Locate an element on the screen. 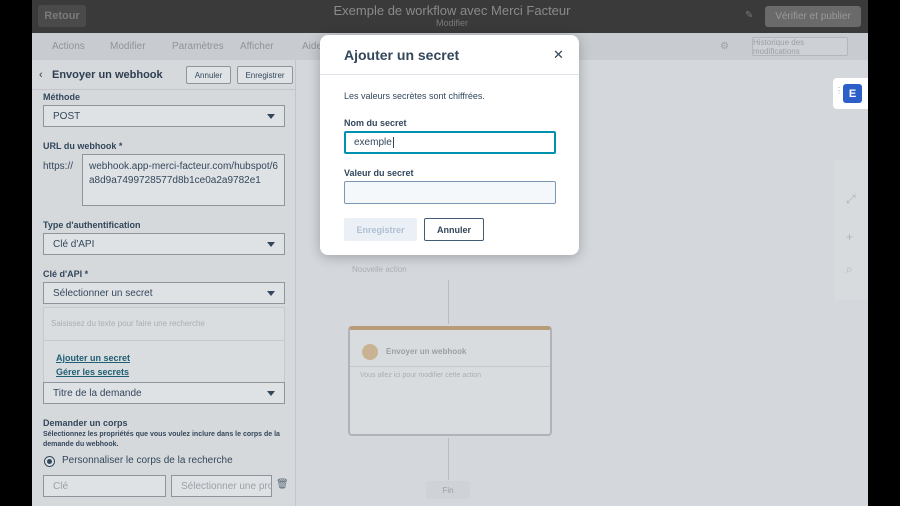 The width and height of the screenshot is (900, 506). method-value: POST is located at coordinates (67, 116).